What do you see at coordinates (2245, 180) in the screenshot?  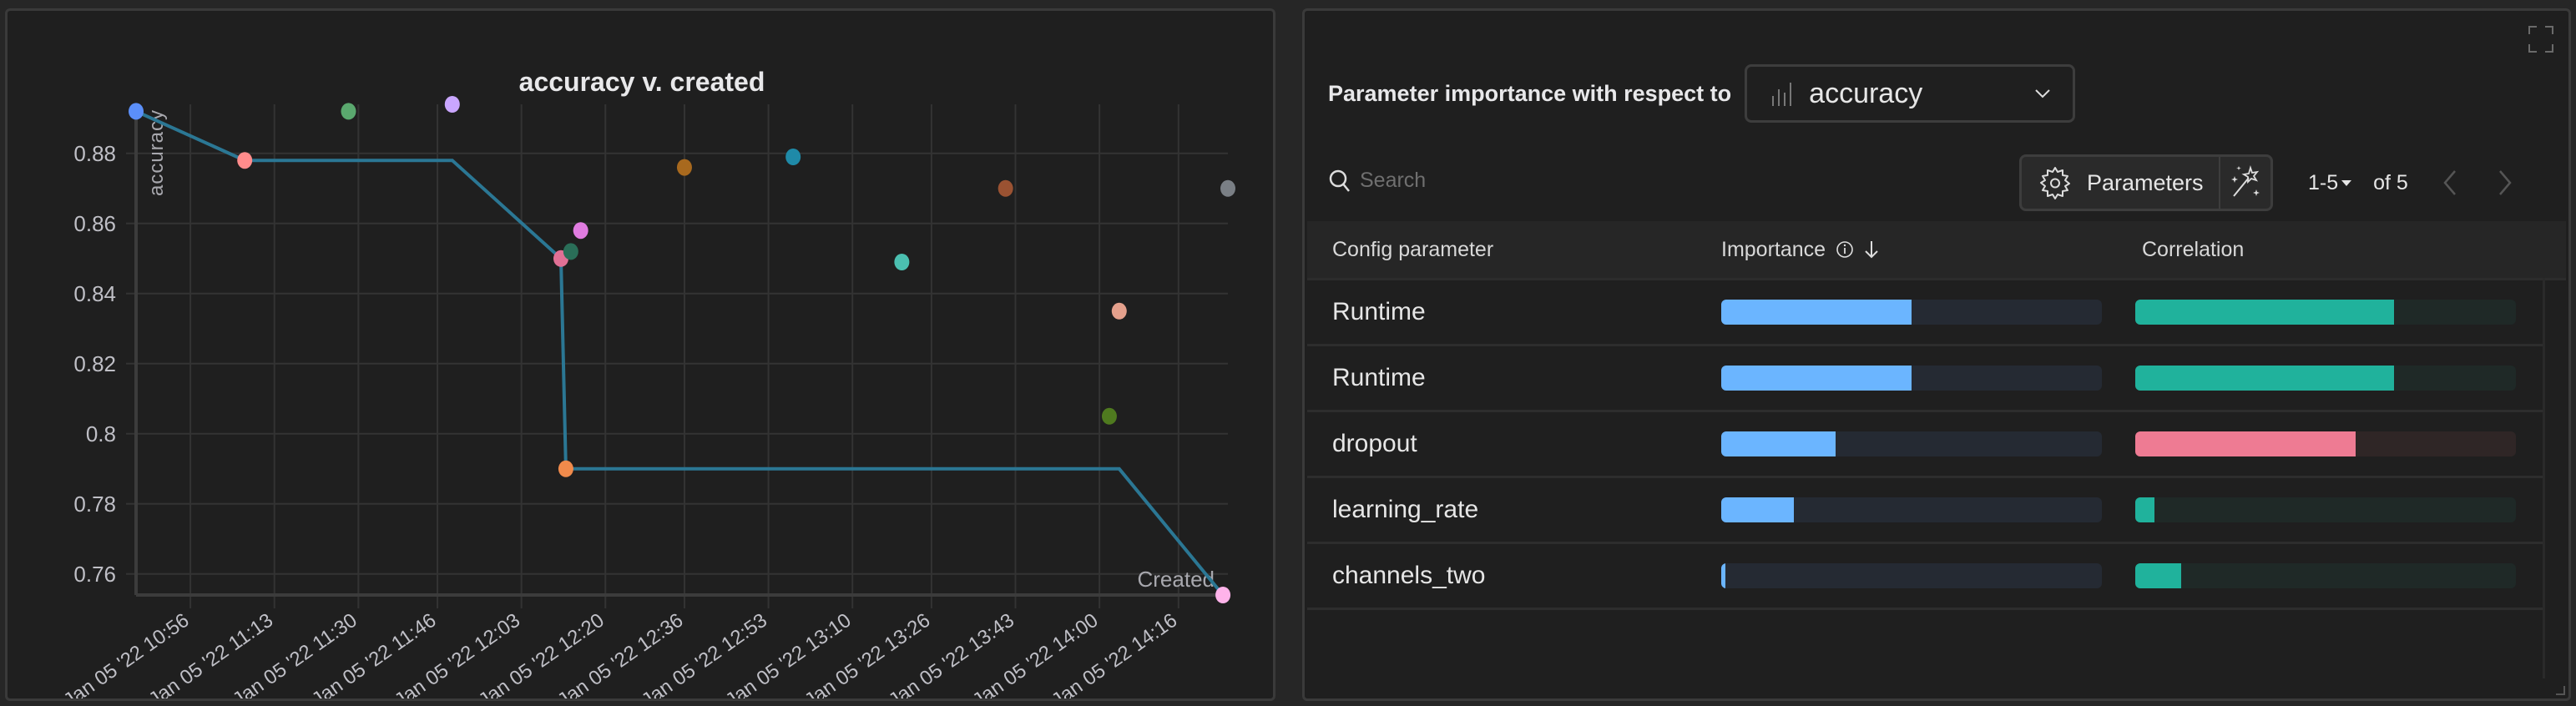 I see `magic-wand-icon` at bounding box center [2245, 180].